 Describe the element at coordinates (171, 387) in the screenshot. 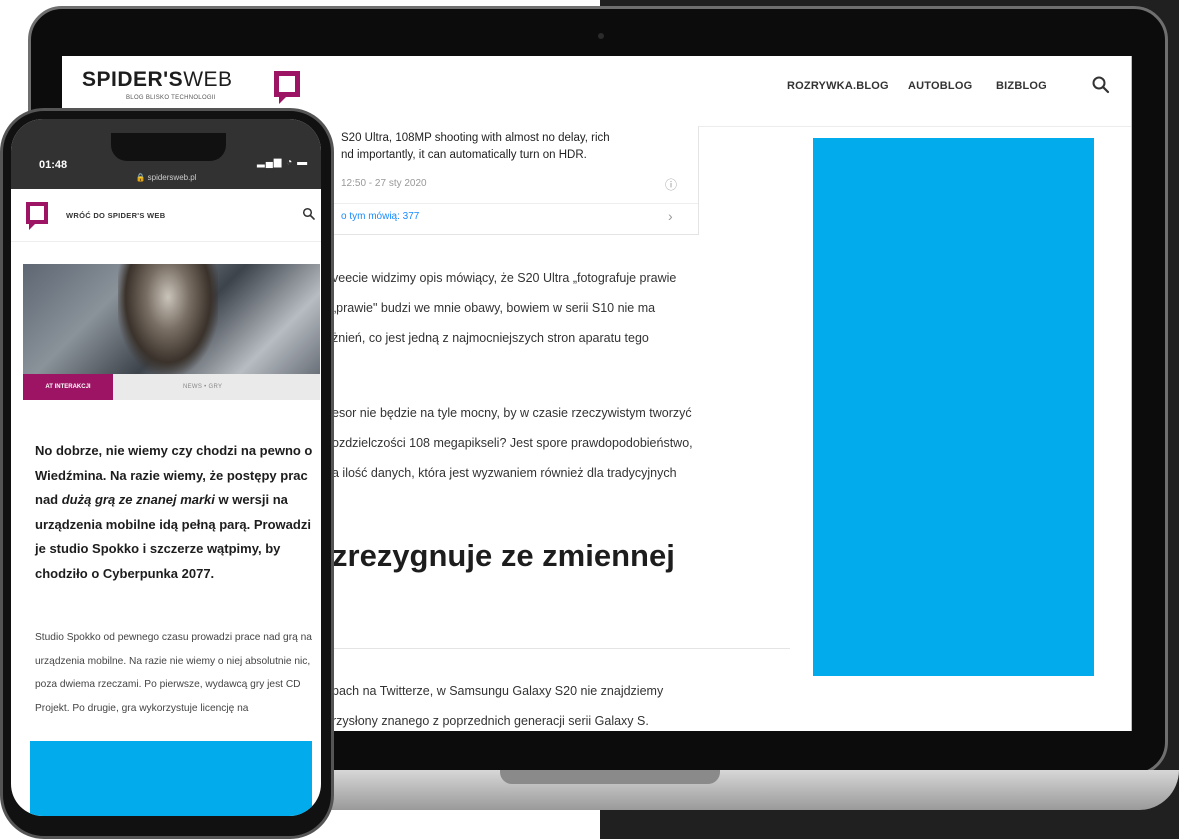

I see `hero-meta-bar: AT INTERAKCJI NEWS • GRY` at that location.